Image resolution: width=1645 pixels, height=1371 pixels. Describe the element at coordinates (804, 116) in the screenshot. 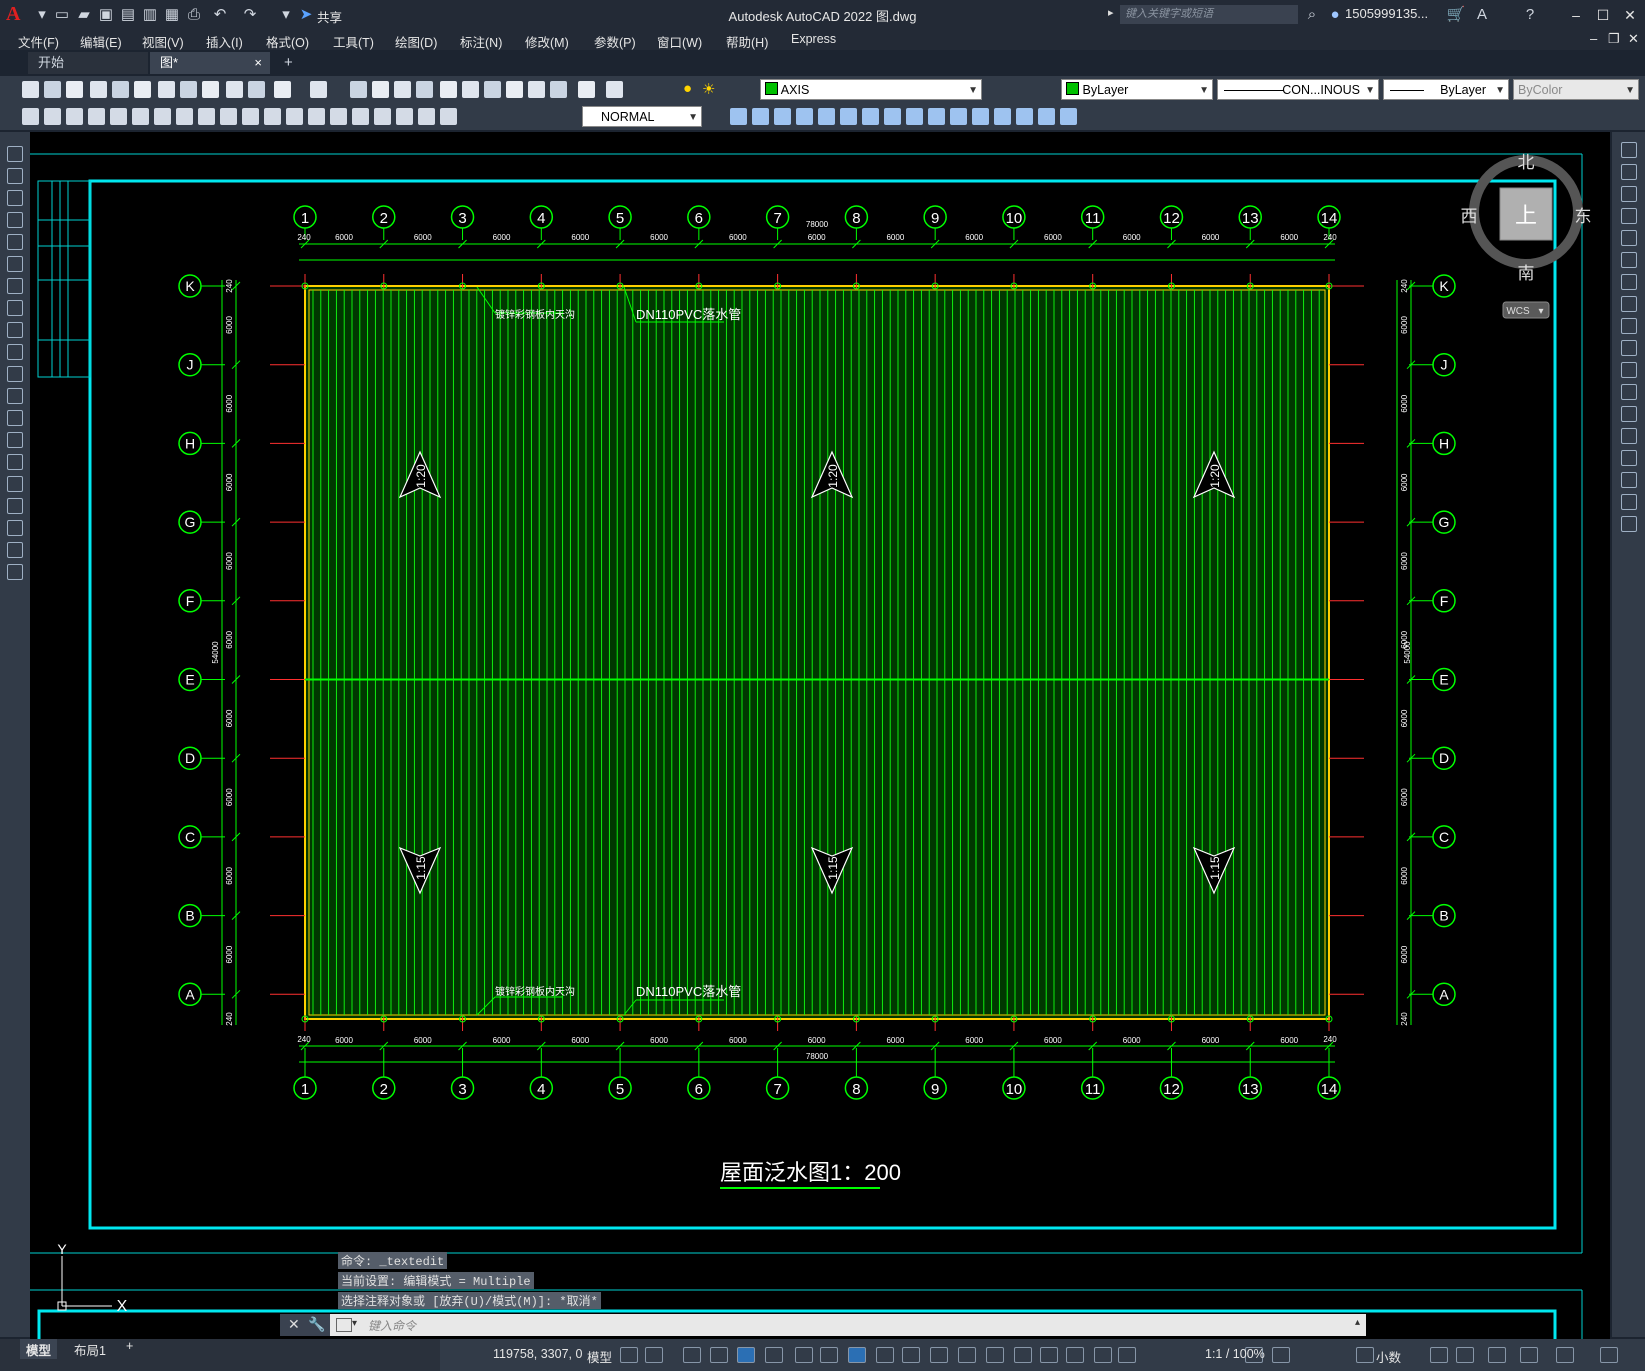

I see `offset-icon` at that location.